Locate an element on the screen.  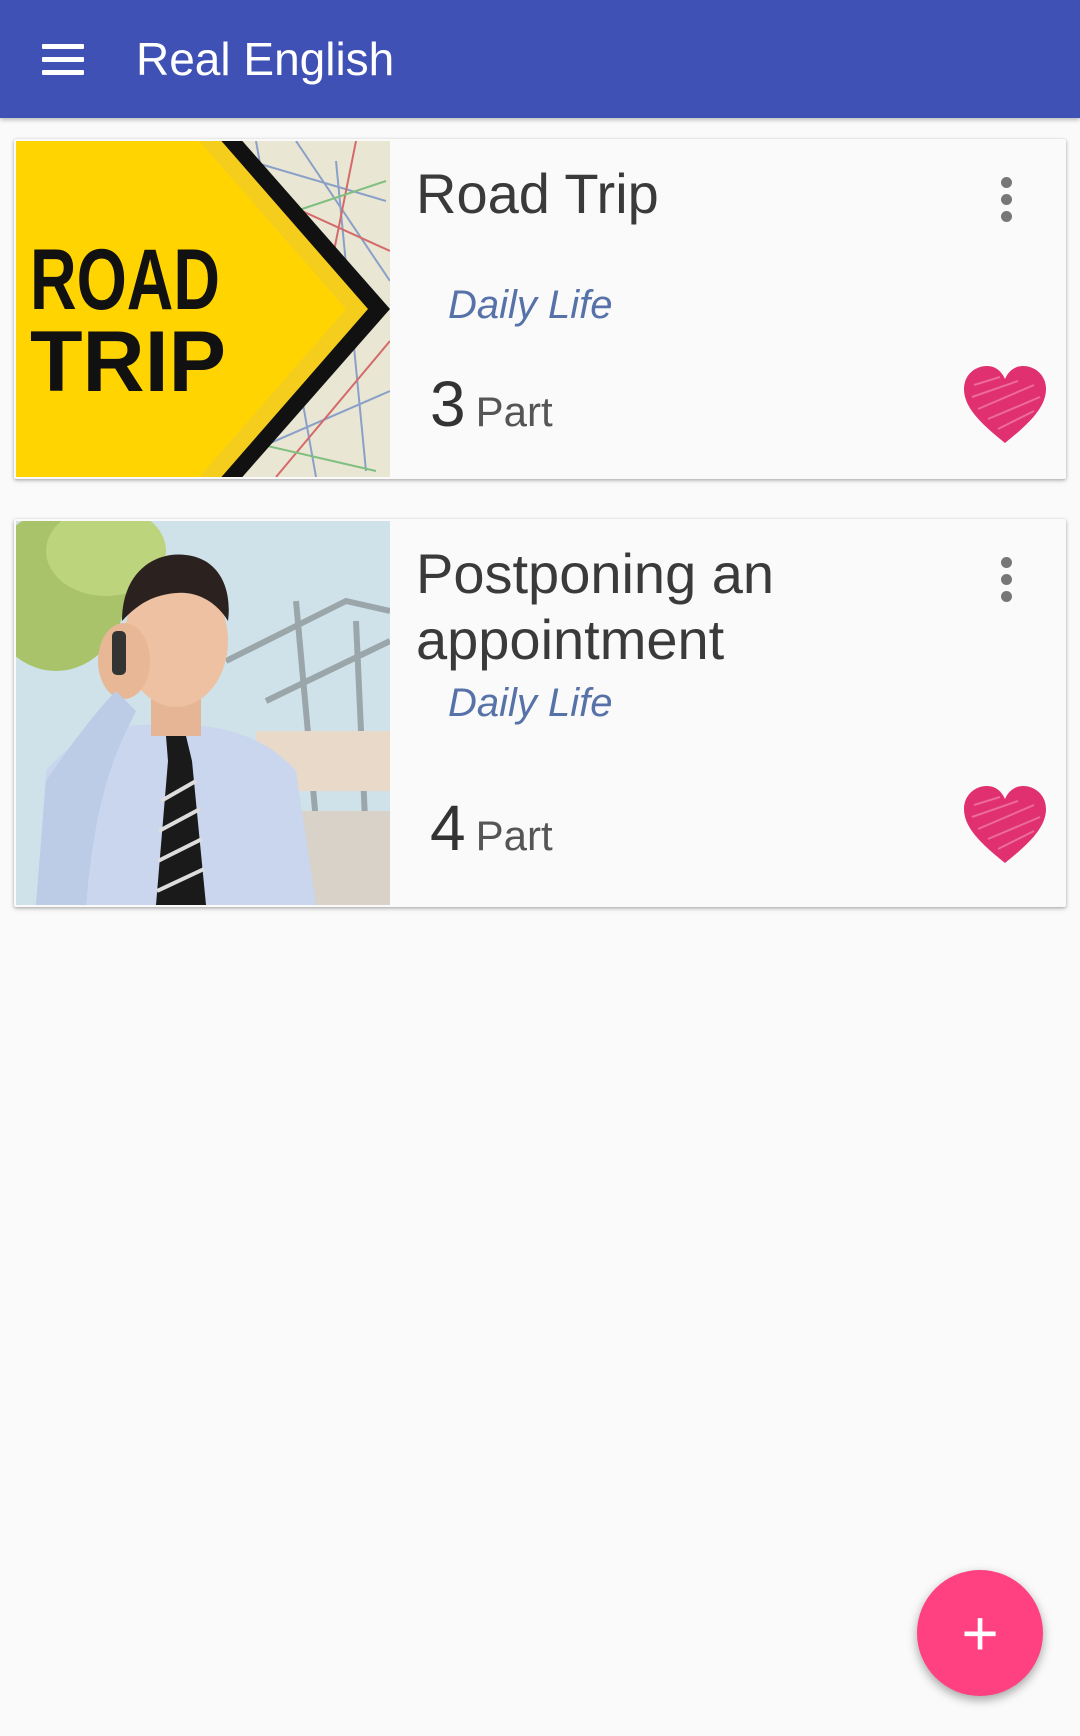
parts-count: 4 is located at coordinates (448, 828).